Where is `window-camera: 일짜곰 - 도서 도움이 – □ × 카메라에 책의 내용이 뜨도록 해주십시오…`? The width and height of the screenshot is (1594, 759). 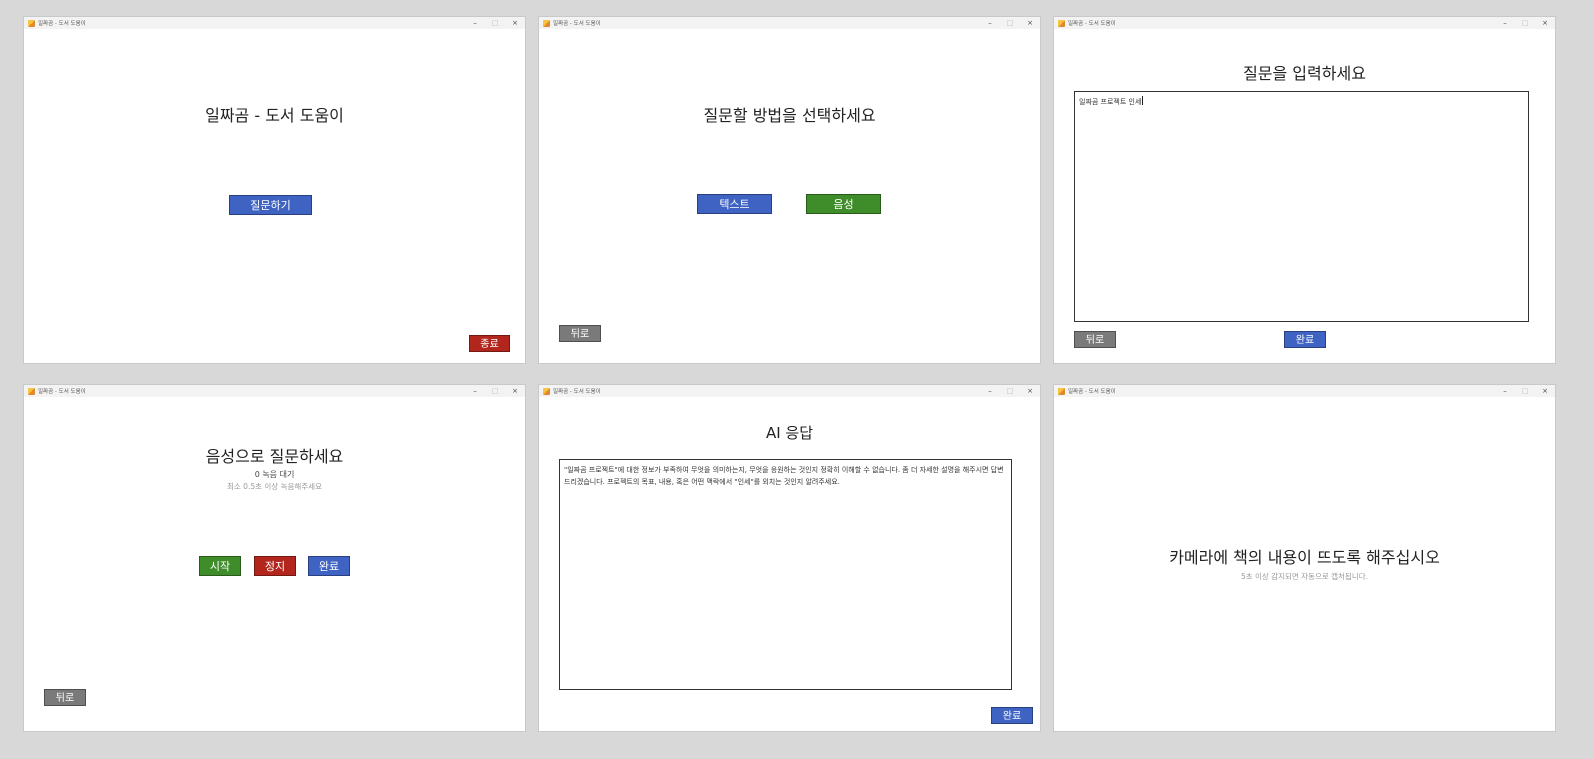 window-camera: 일짜곰 - 도서 도움이 – □ × 카메라에 책의 내용이 뜨도록 해주십시오… is located at coordinates (1304, 558).